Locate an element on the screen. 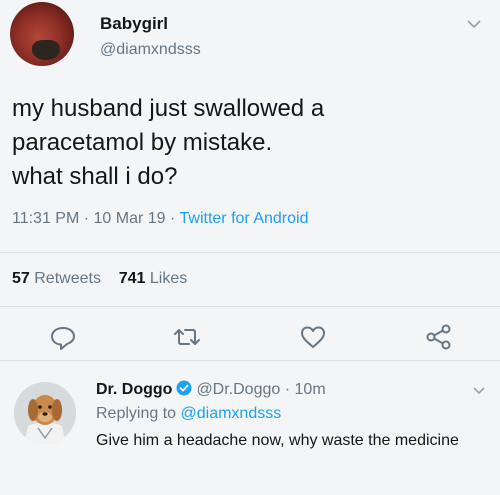 This screenshot has width=500, height=495. reply-timestamp: 10m is located at coordinates (310, 389).